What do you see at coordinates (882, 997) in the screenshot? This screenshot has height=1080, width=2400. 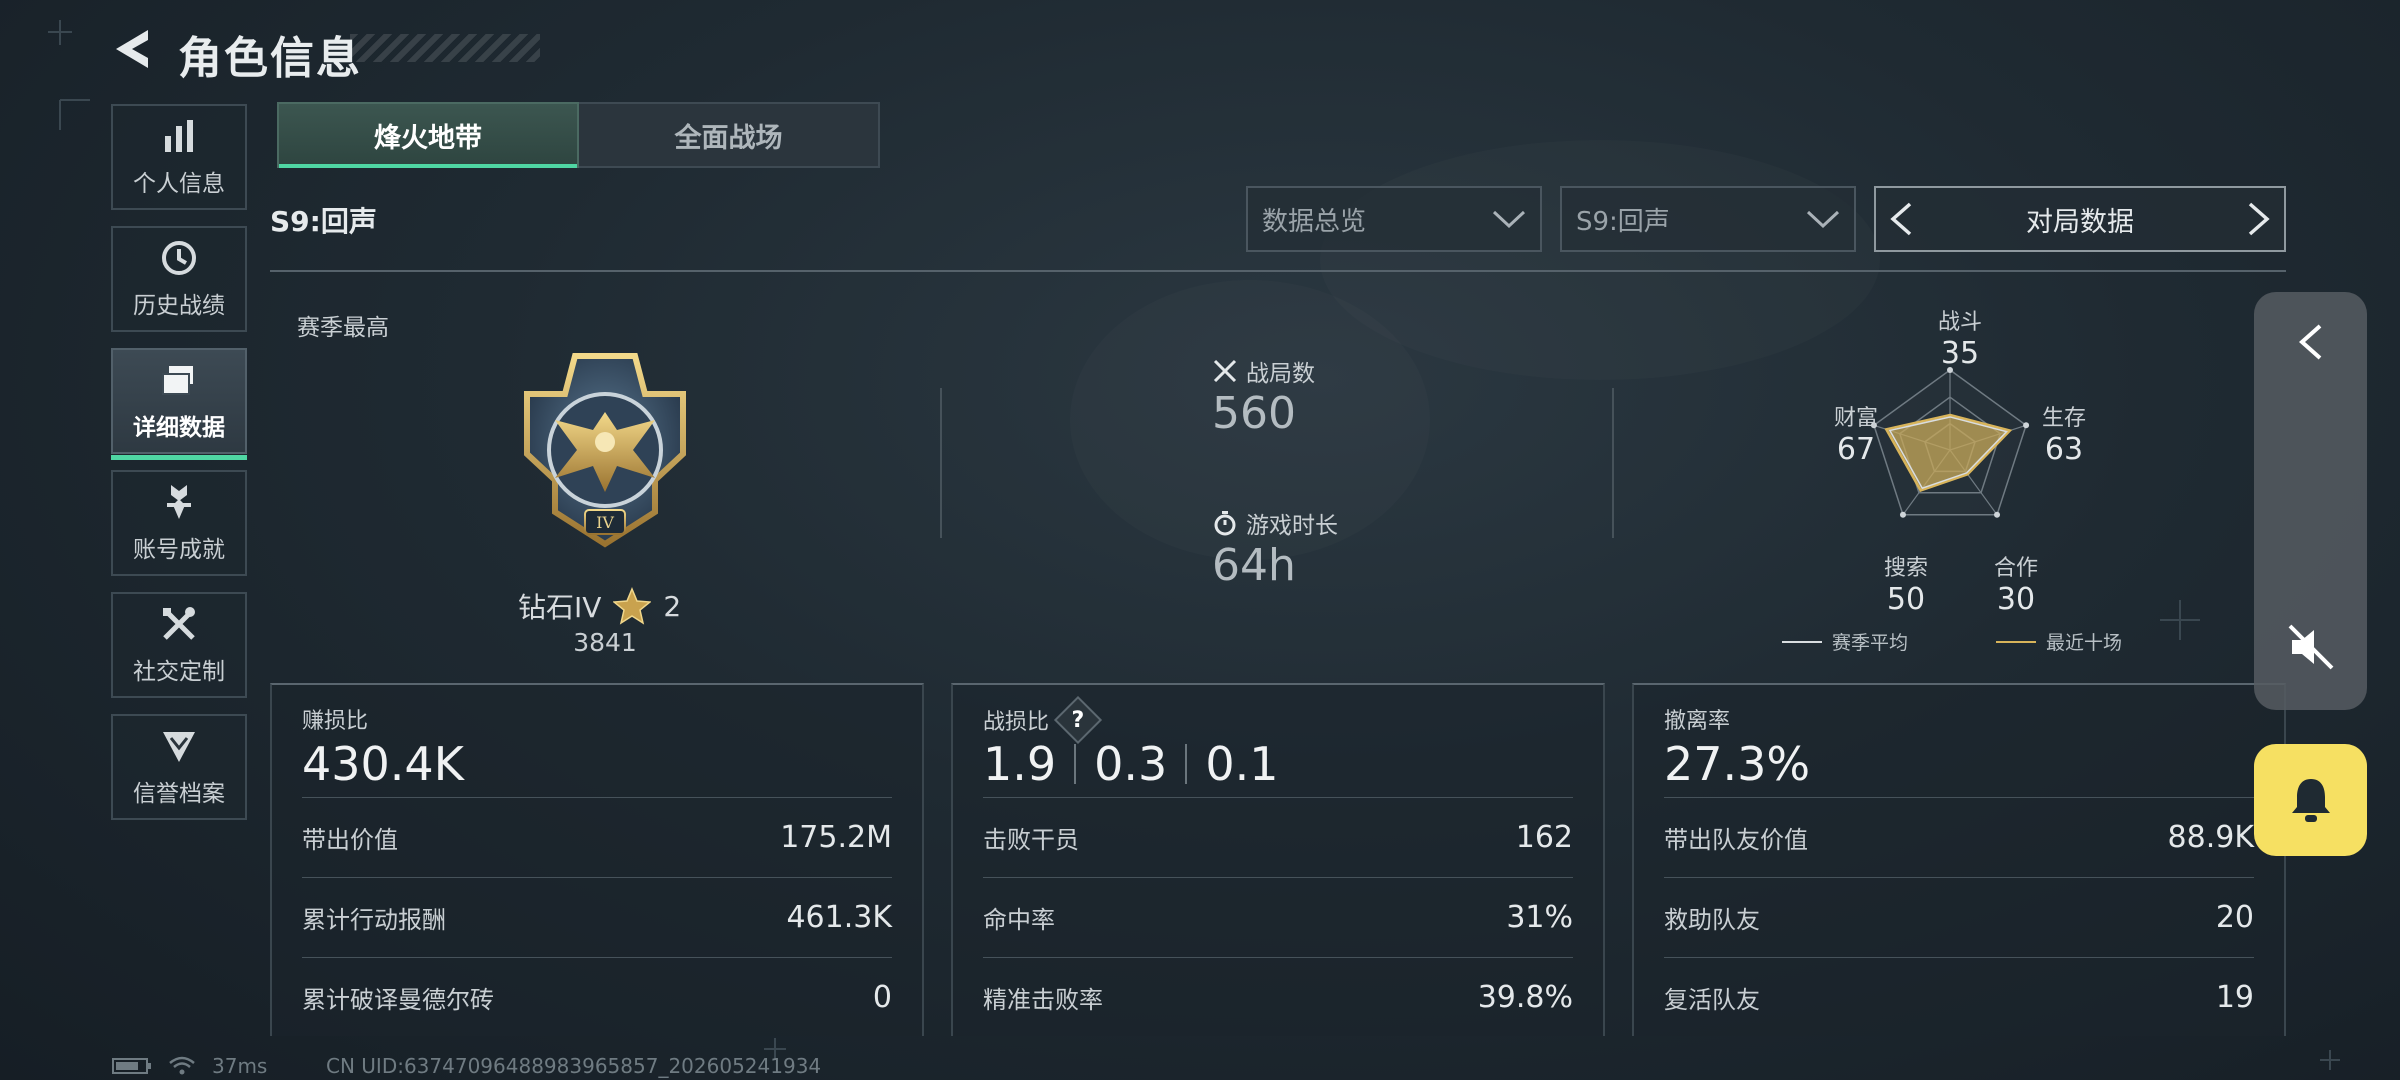 I see `row-value: 0` at bounding box center [882, 997].